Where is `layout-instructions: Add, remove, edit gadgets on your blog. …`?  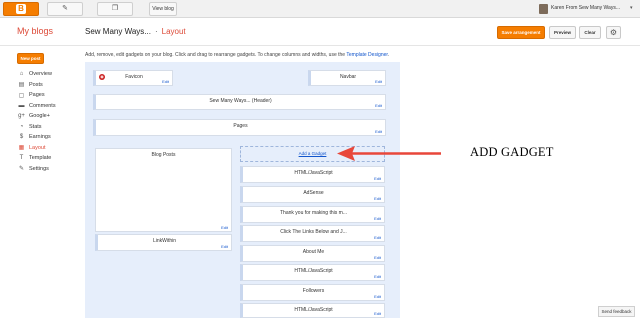
layout-instructions: Add, remove, edit gadgets on your blog. … is located at coordinates (237, 55).